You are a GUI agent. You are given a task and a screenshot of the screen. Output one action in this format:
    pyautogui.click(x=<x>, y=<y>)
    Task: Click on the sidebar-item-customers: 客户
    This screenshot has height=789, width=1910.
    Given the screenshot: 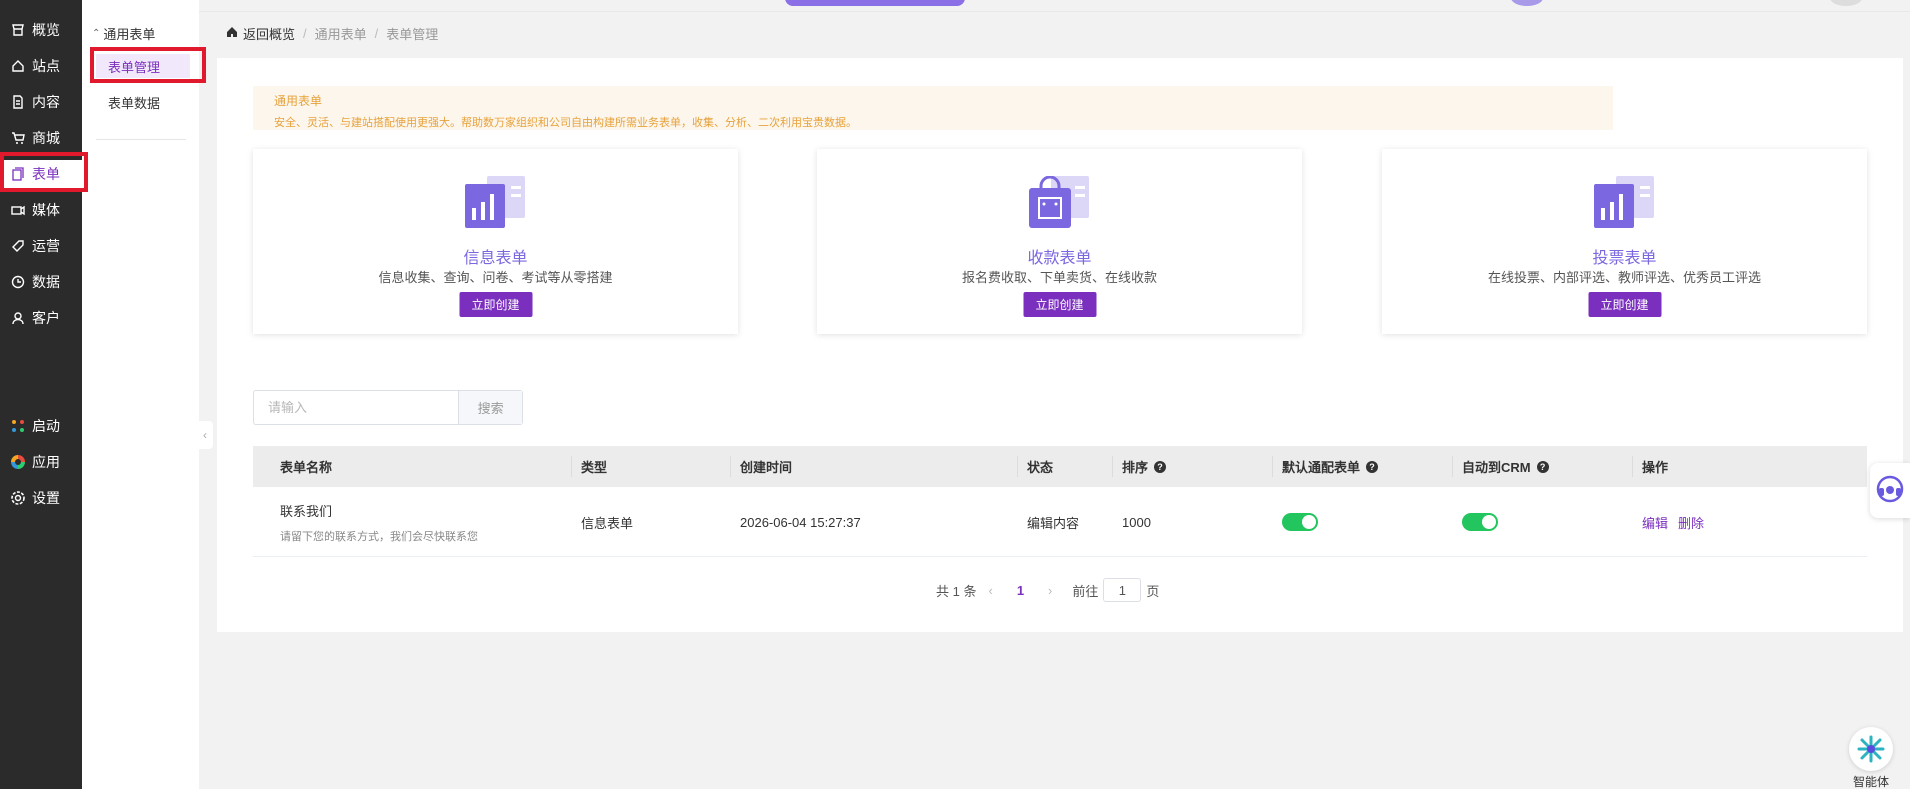 What is the action you would take?
    pyautogui.click(x=41, y=318)
    